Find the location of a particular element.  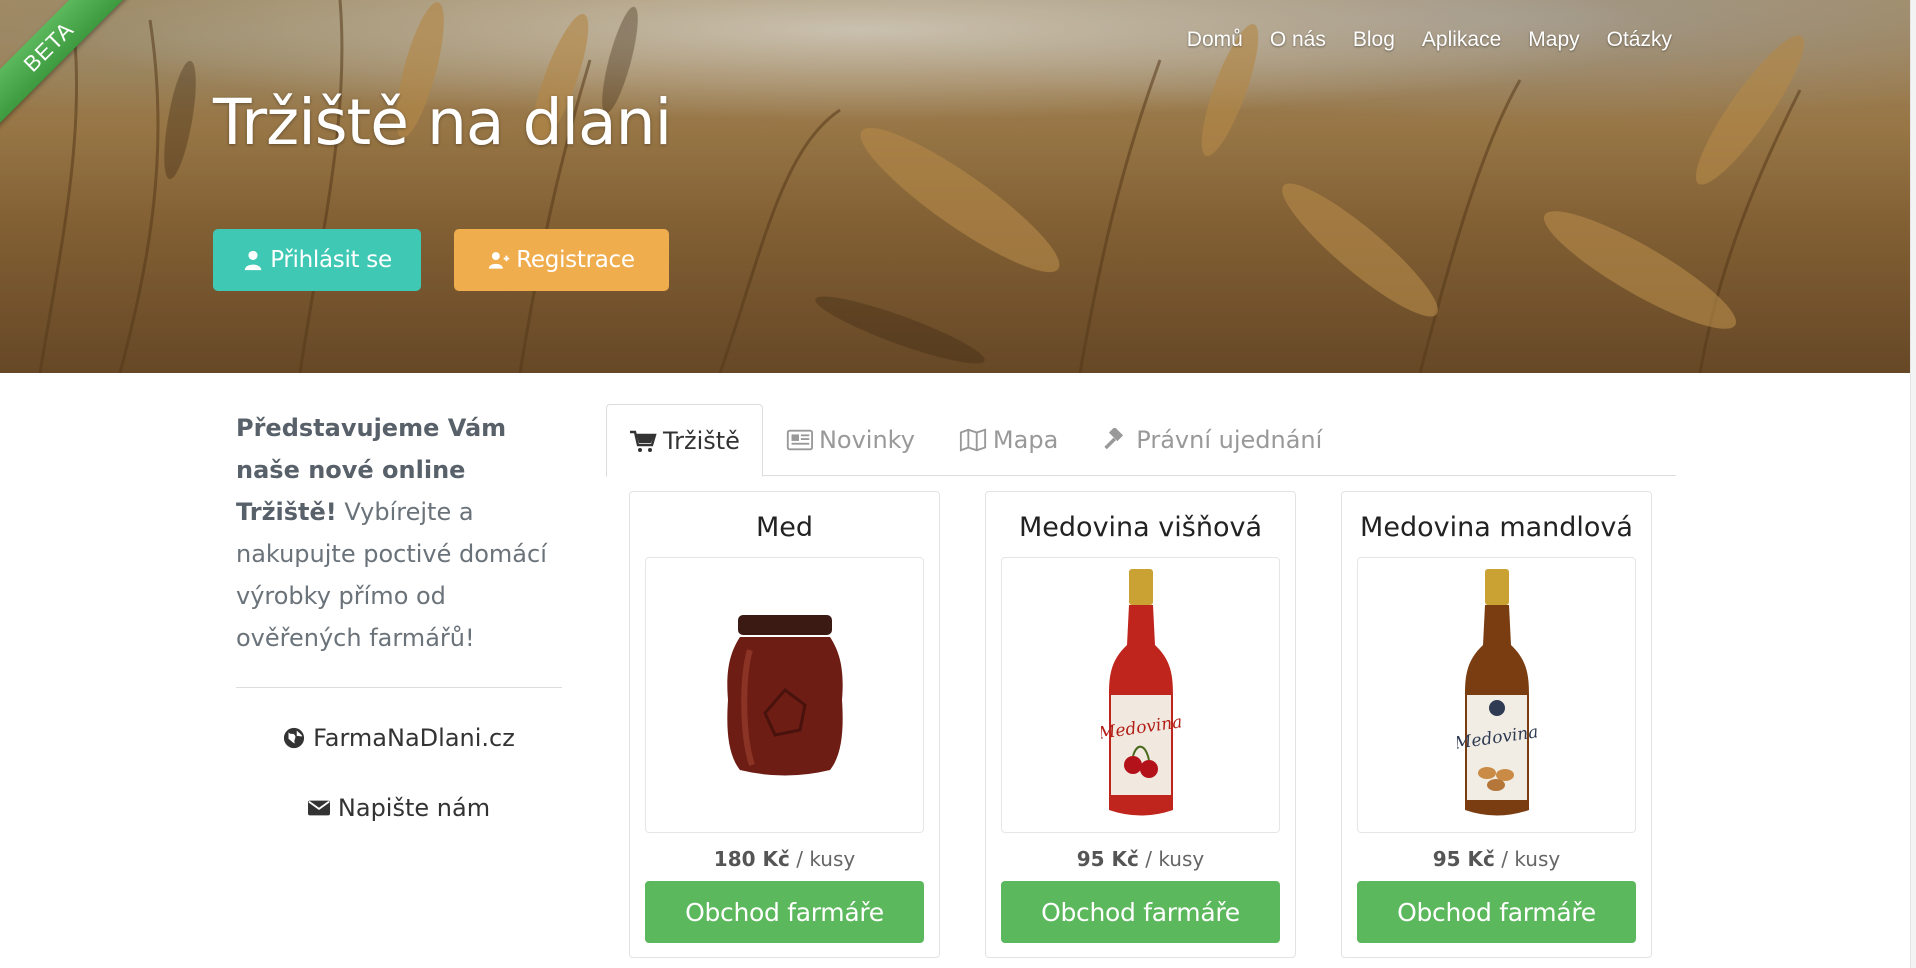

cherry-mead-bottle-image: Medovina is located at coordinates (1141, 692).